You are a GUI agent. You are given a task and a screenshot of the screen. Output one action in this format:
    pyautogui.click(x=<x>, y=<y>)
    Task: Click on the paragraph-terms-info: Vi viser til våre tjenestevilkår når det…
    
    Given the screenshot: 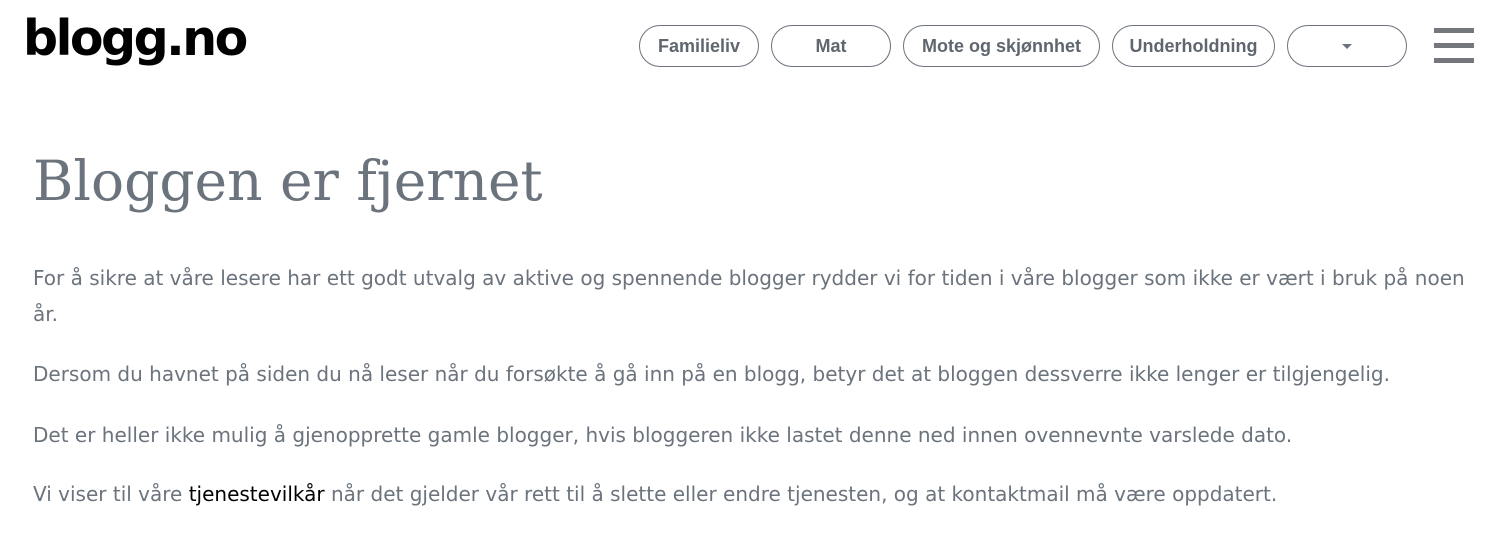 What is the action you would take?
    pyautogui.click(x=755, y=494)
    